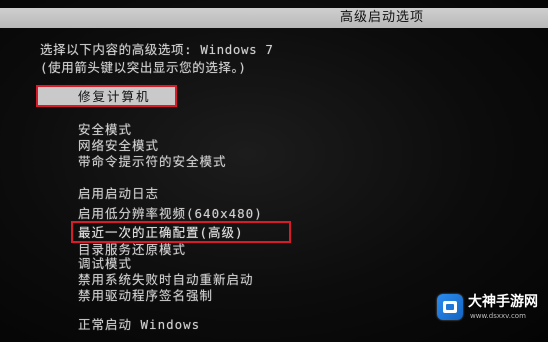  What do you see at coordinates (450, 307) in the screenshot?
I see `gamepad-logo-icon` at bounding box center [450, 307].